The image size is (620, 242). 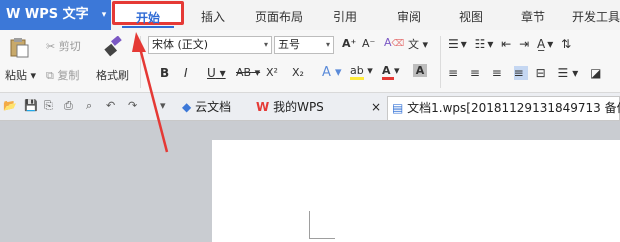 What do you see at coordinates (376, 107) in the screenshot?
I see `close-my-wps-tab-button: ×` at bounding box center [376, 107].